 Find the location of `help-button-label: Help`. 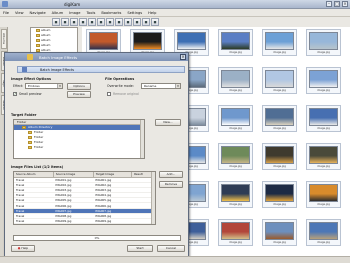

help-button-label: Help is located at coordinates (25, 248).